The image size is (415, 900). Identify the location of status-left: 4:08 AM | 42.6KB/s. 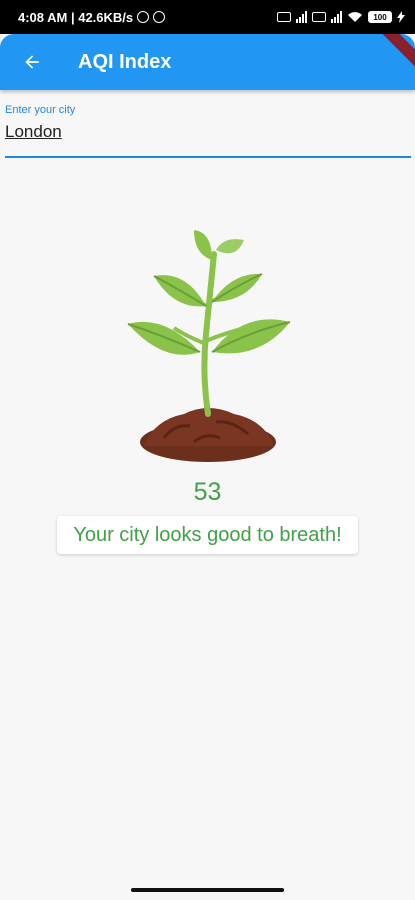
(92, 17).